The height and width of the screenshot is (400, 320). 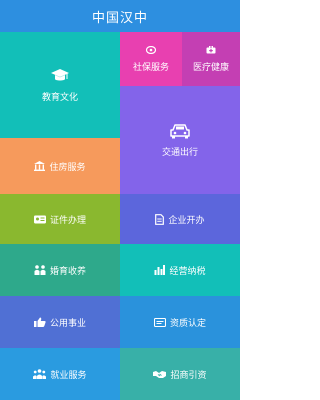 What do you see at coordinates (160, 219) in the screenshot?
I see `document-icon` at bounding box center [160, 219].